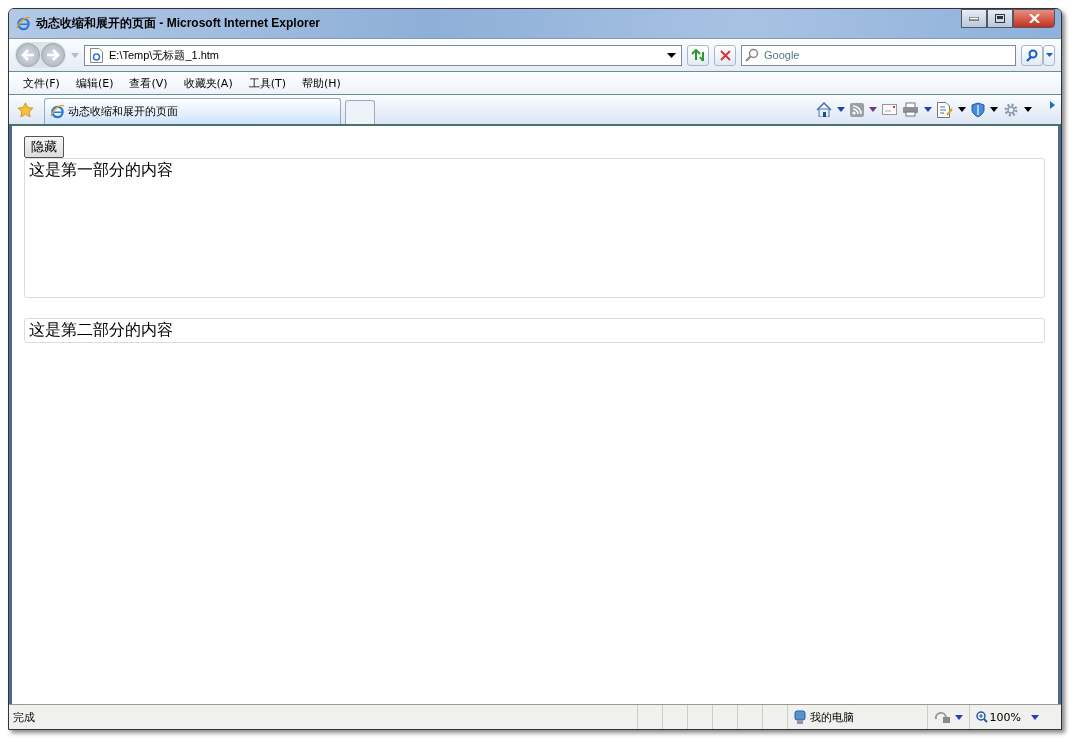 This screenshot has height=742, width=1075. Describe the element at coordinates (978, 109) in the screenshot. I see `shield-icon` at that location.